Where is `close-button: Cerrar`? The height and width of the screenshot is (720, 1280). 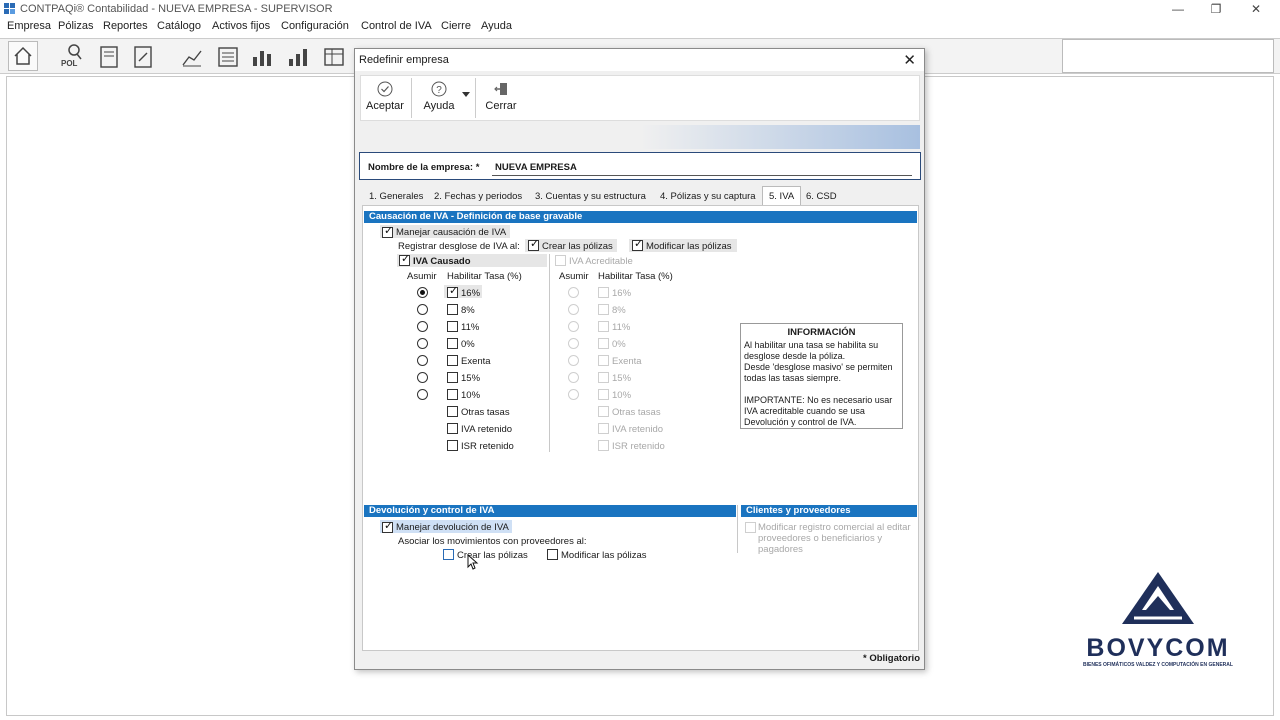
close-button: Cerrar is located at coordinates (501, 99).